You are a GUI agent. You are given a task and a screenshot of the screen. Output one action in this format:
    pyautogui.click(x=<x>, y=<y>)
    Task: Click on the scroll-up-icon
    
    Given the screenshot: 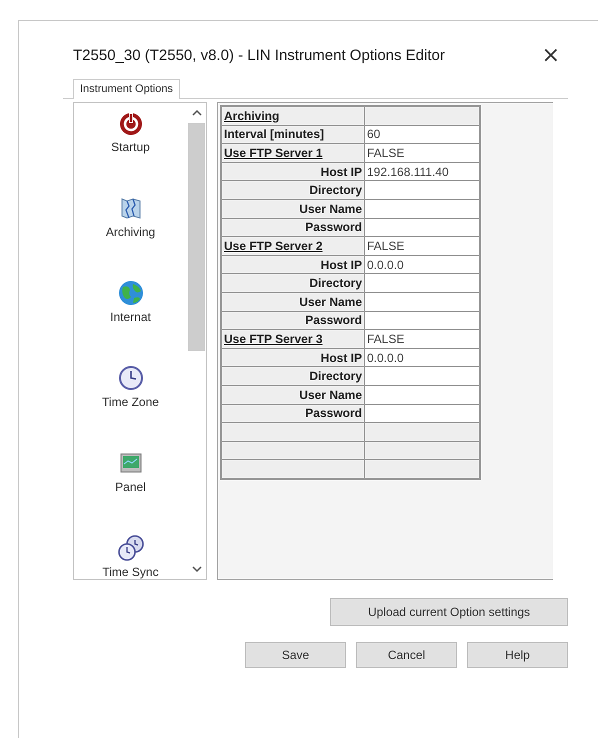 What is the action you would take?
    pyautogui.click(x=197, y=113)
    